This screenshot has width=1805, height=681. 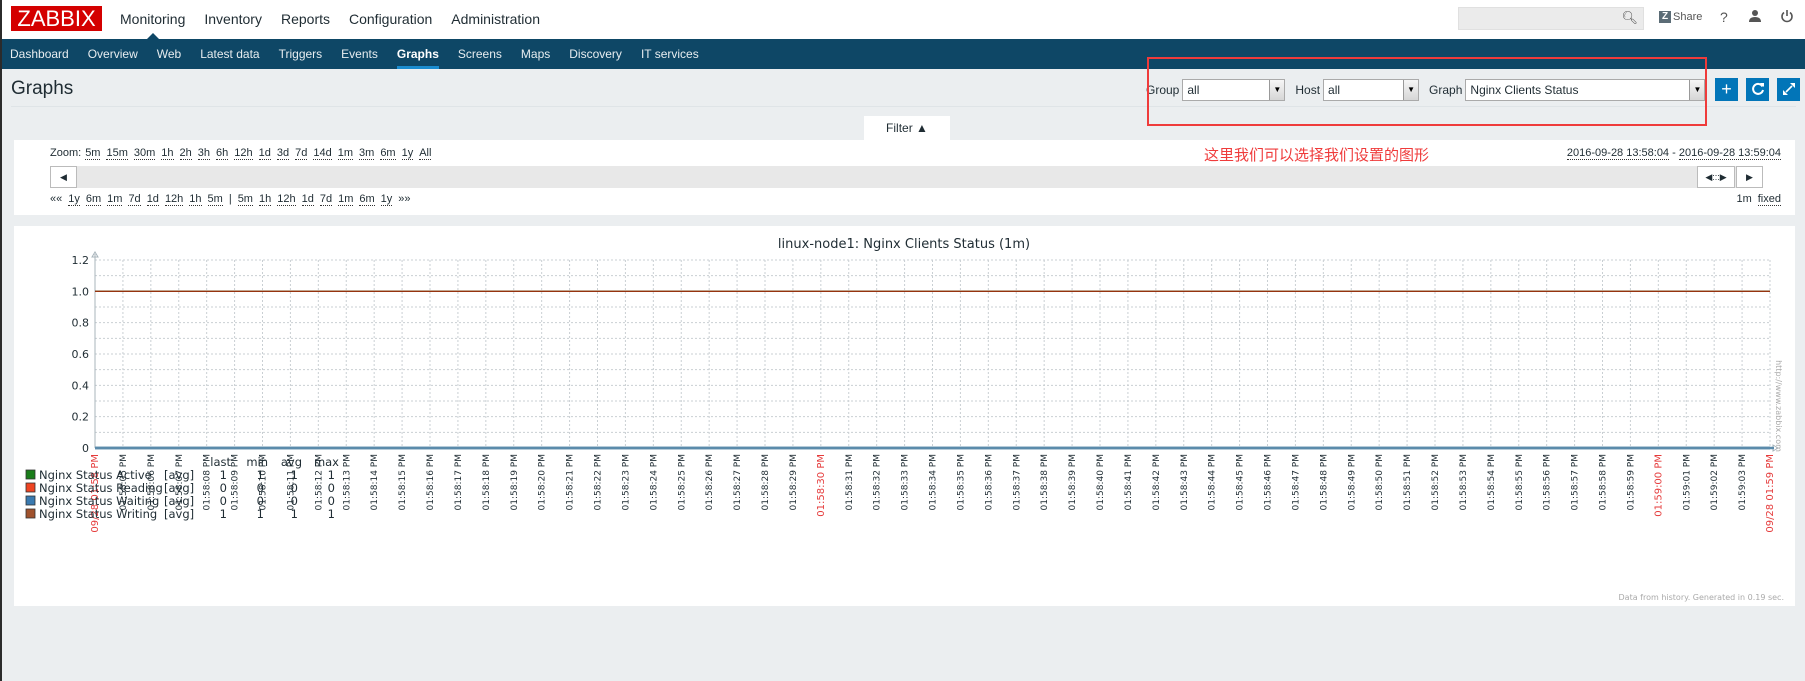 I want to click on zoom-option: 1y, so click(x=407, y=153).